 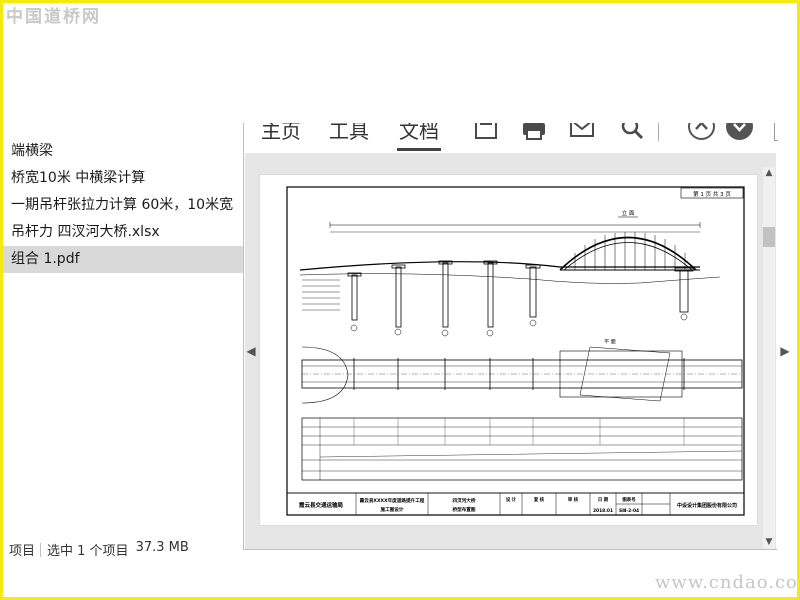 I want to click on mail-icon, so click(x=582, y=132).